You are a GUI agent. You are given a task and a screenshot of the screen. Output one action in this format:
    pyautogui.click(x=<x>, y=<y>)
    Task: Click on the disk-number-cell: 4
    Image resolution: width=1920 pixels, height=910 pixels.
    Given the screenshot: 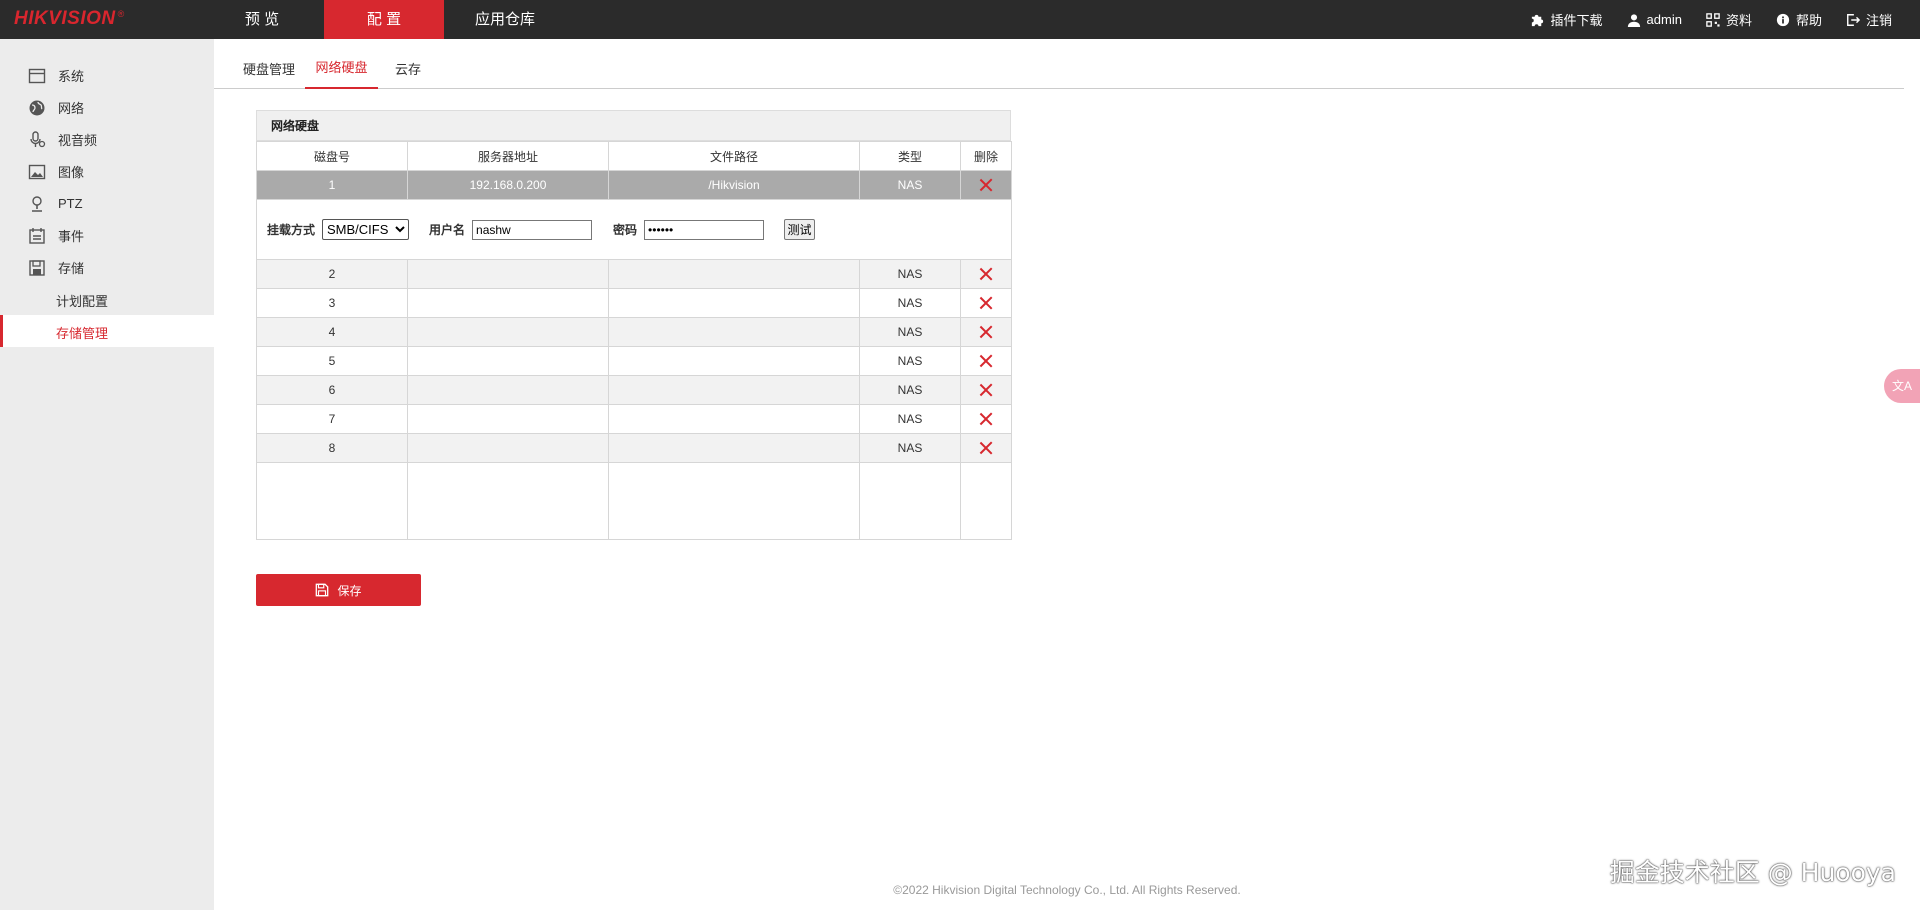 What is the action you would take?
    pyautogui.click(x=332, y=332)
    